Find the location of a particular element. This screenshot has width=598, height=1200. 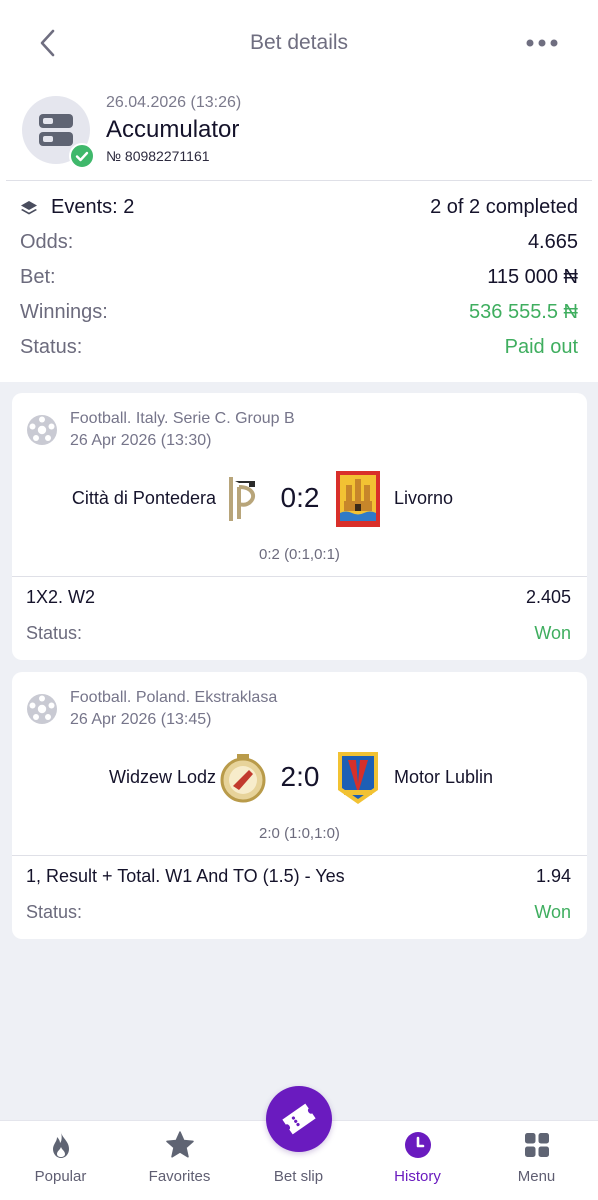

nav-label: Favorites is located at coordinates (179, 1176).